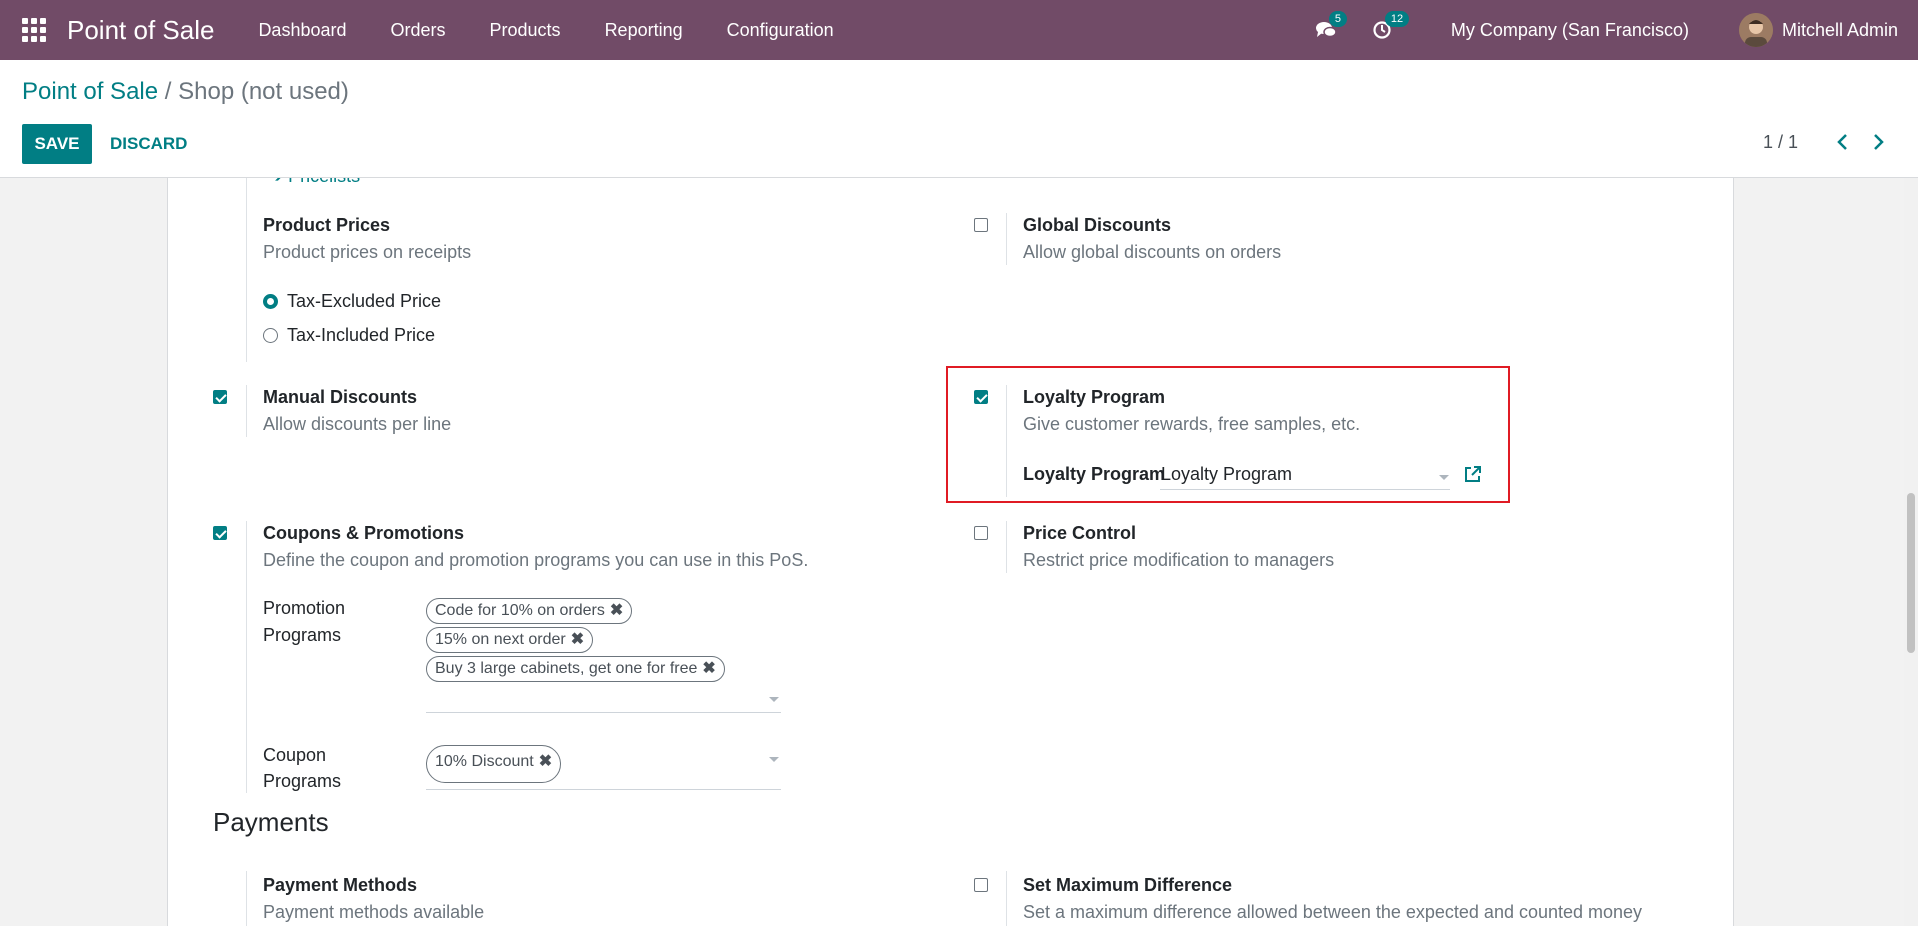  What do you see at coordinates (1080, 533) in the screenshot?
I see `price-control-title: Price Control` at bounding box center [1080, 533].